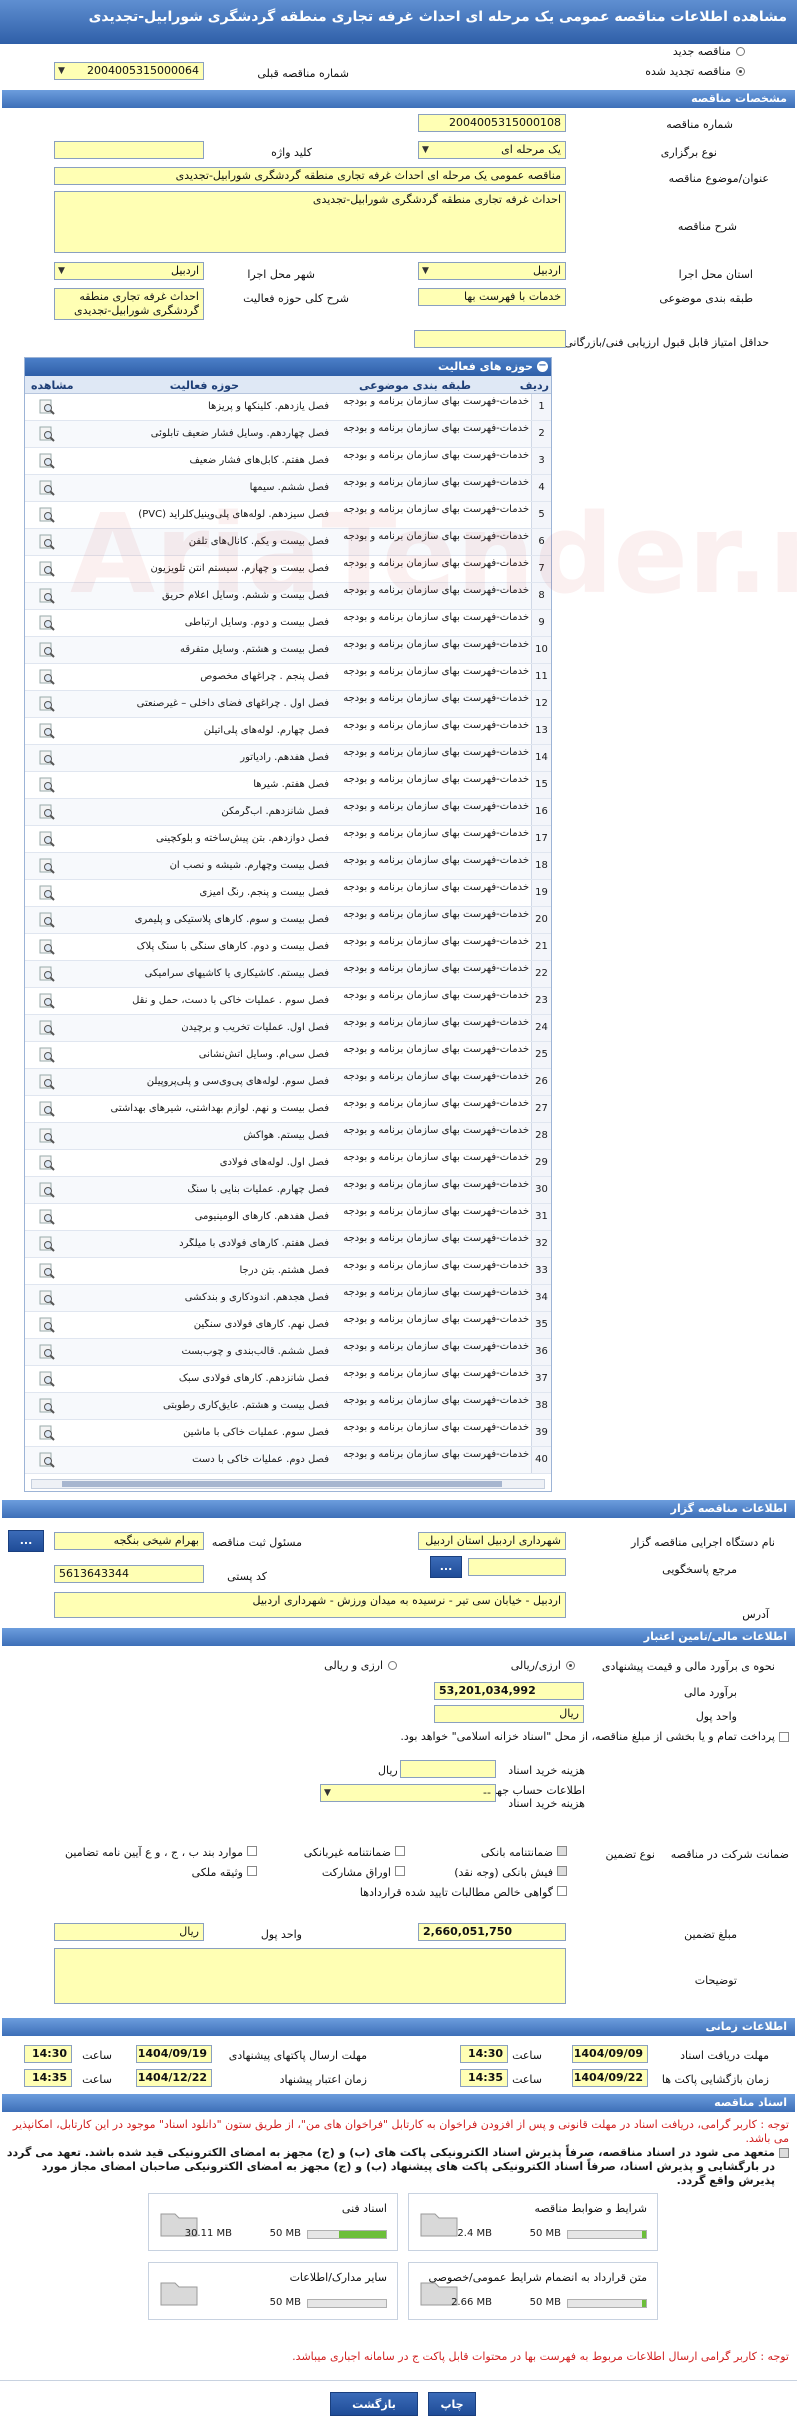  Describe the element at coordinates (517, 1567) in the screenshot. I see `ref-field` at that location.